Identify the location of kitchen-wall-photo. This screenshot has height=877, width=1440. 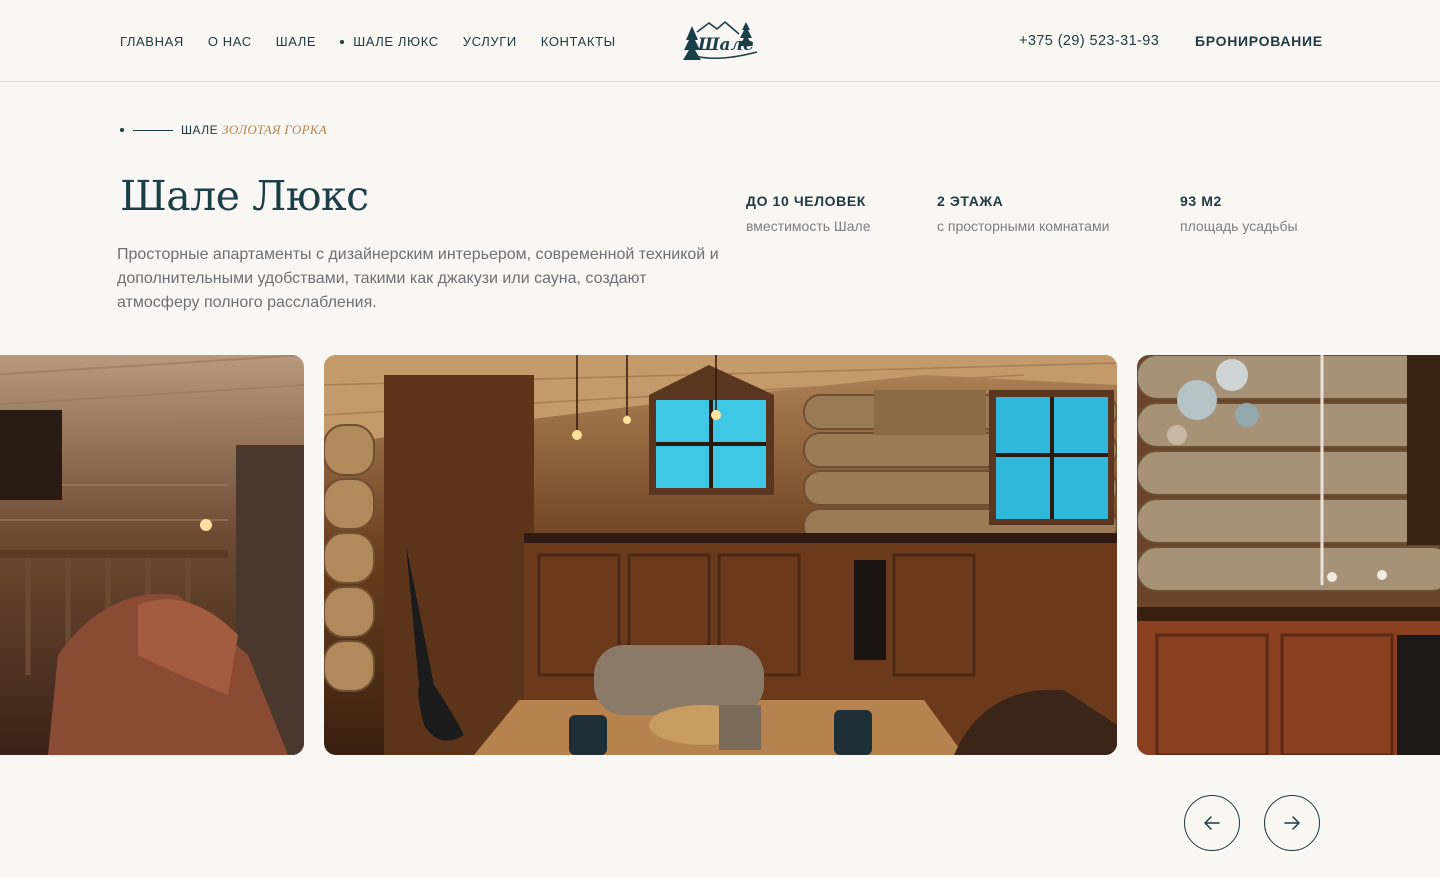
(1288, 555).